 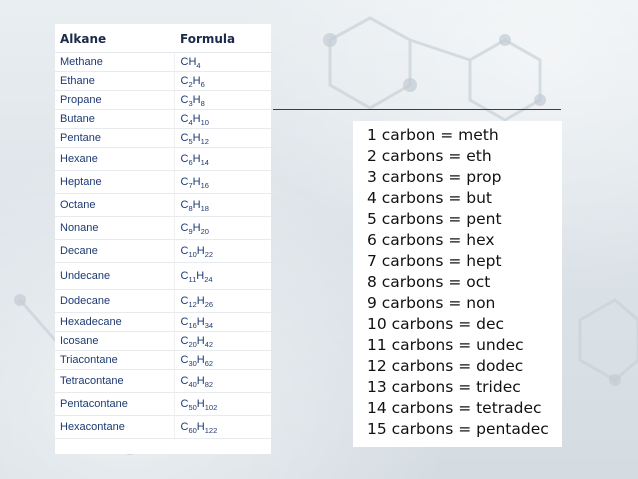 What do you see at coordinates (209, 344) in the screenshot?
I see `formula-subscript: 42` at bounding box center [209, 344].